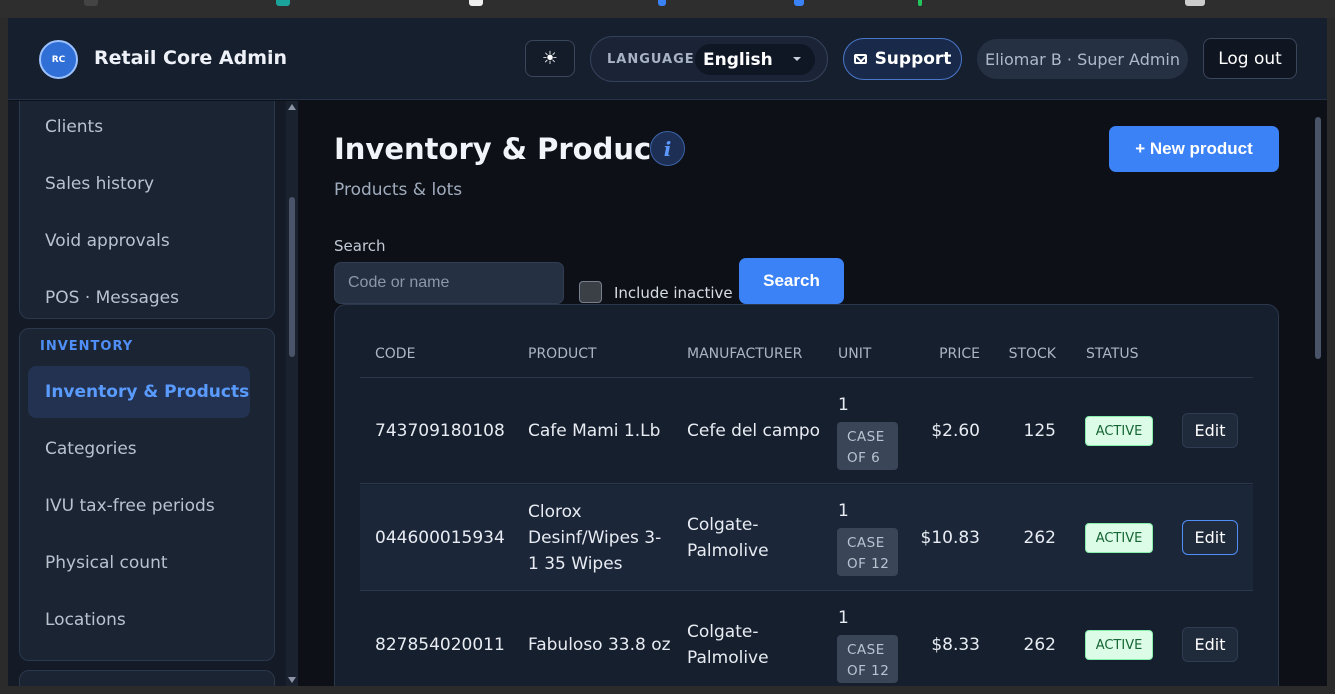 This screenshot has width=1335, height=694. Describe the element at coordinates (1039, 431) in the screenshot. I see `cell-stock: 125` at that location.